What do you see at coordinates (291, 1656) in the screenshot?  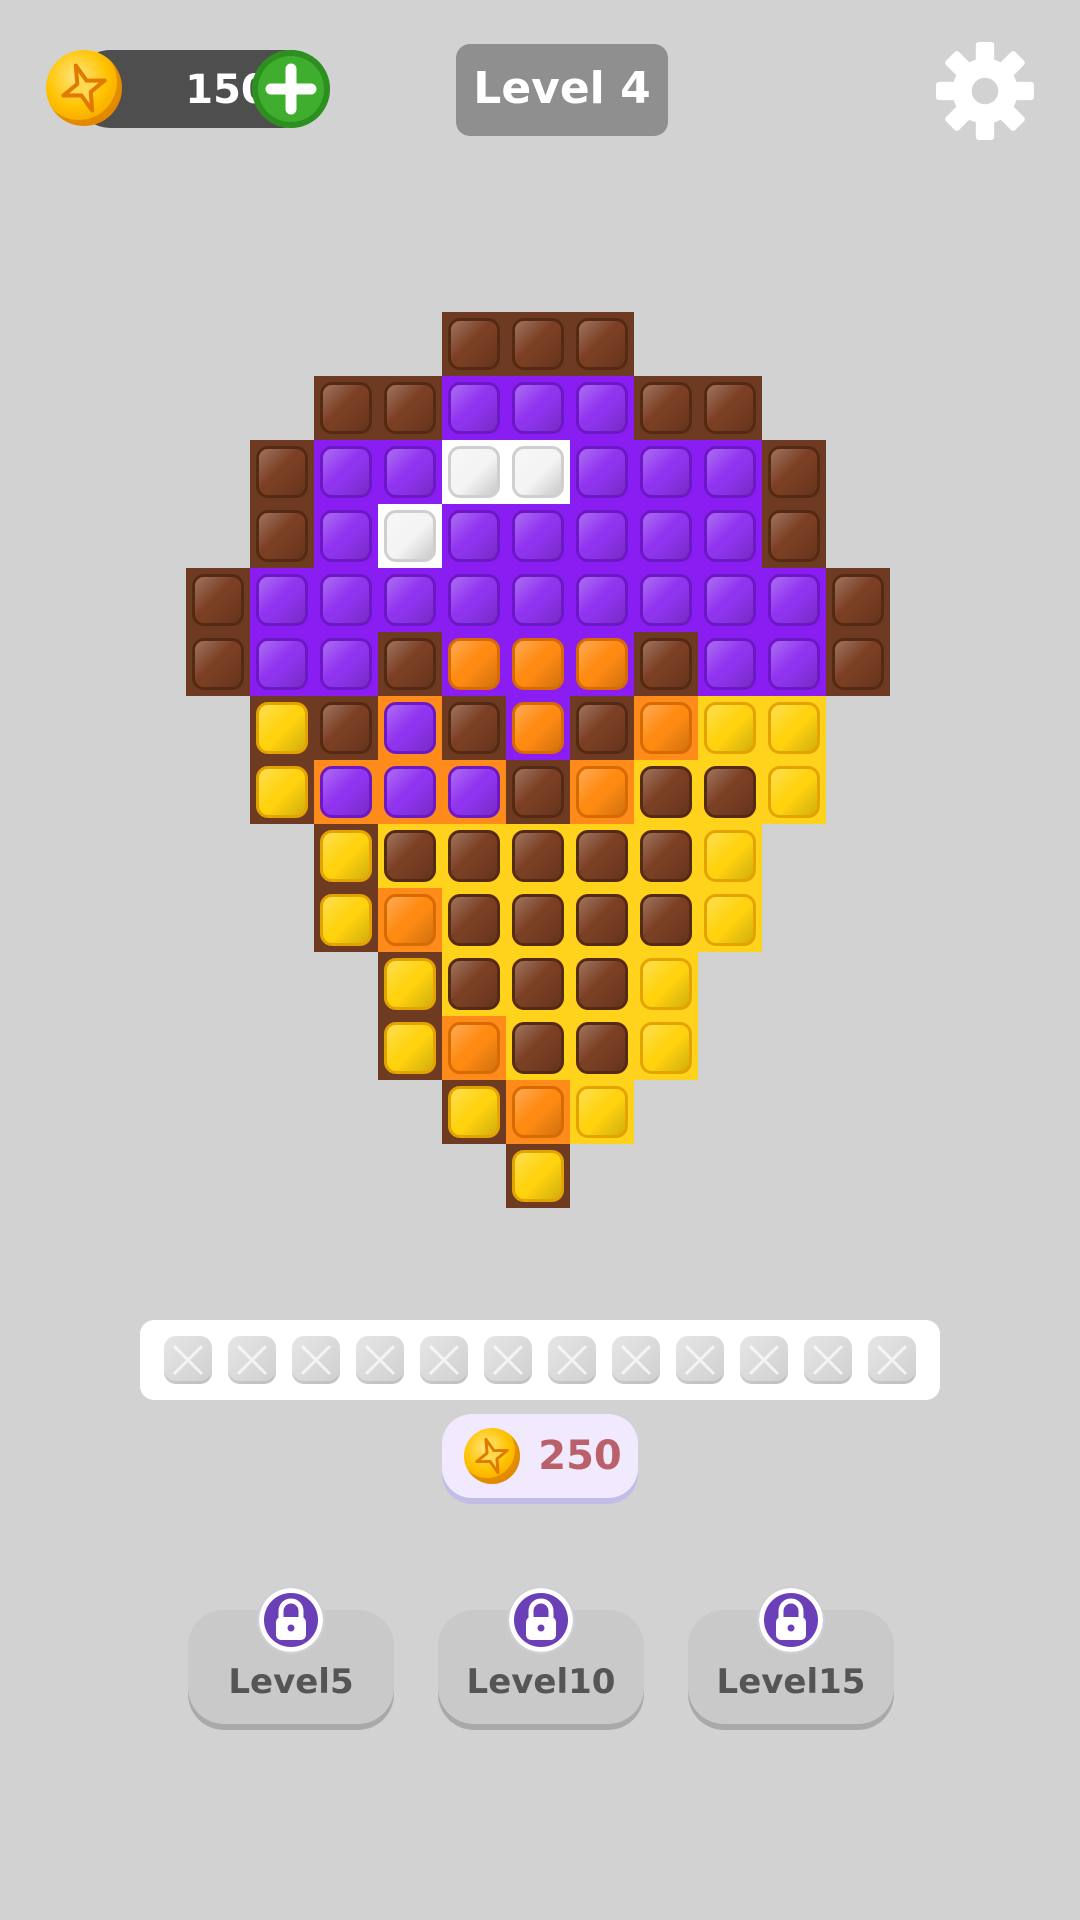 I see `locked-level-5-button: Level5` at bounding box center [291, 1656].